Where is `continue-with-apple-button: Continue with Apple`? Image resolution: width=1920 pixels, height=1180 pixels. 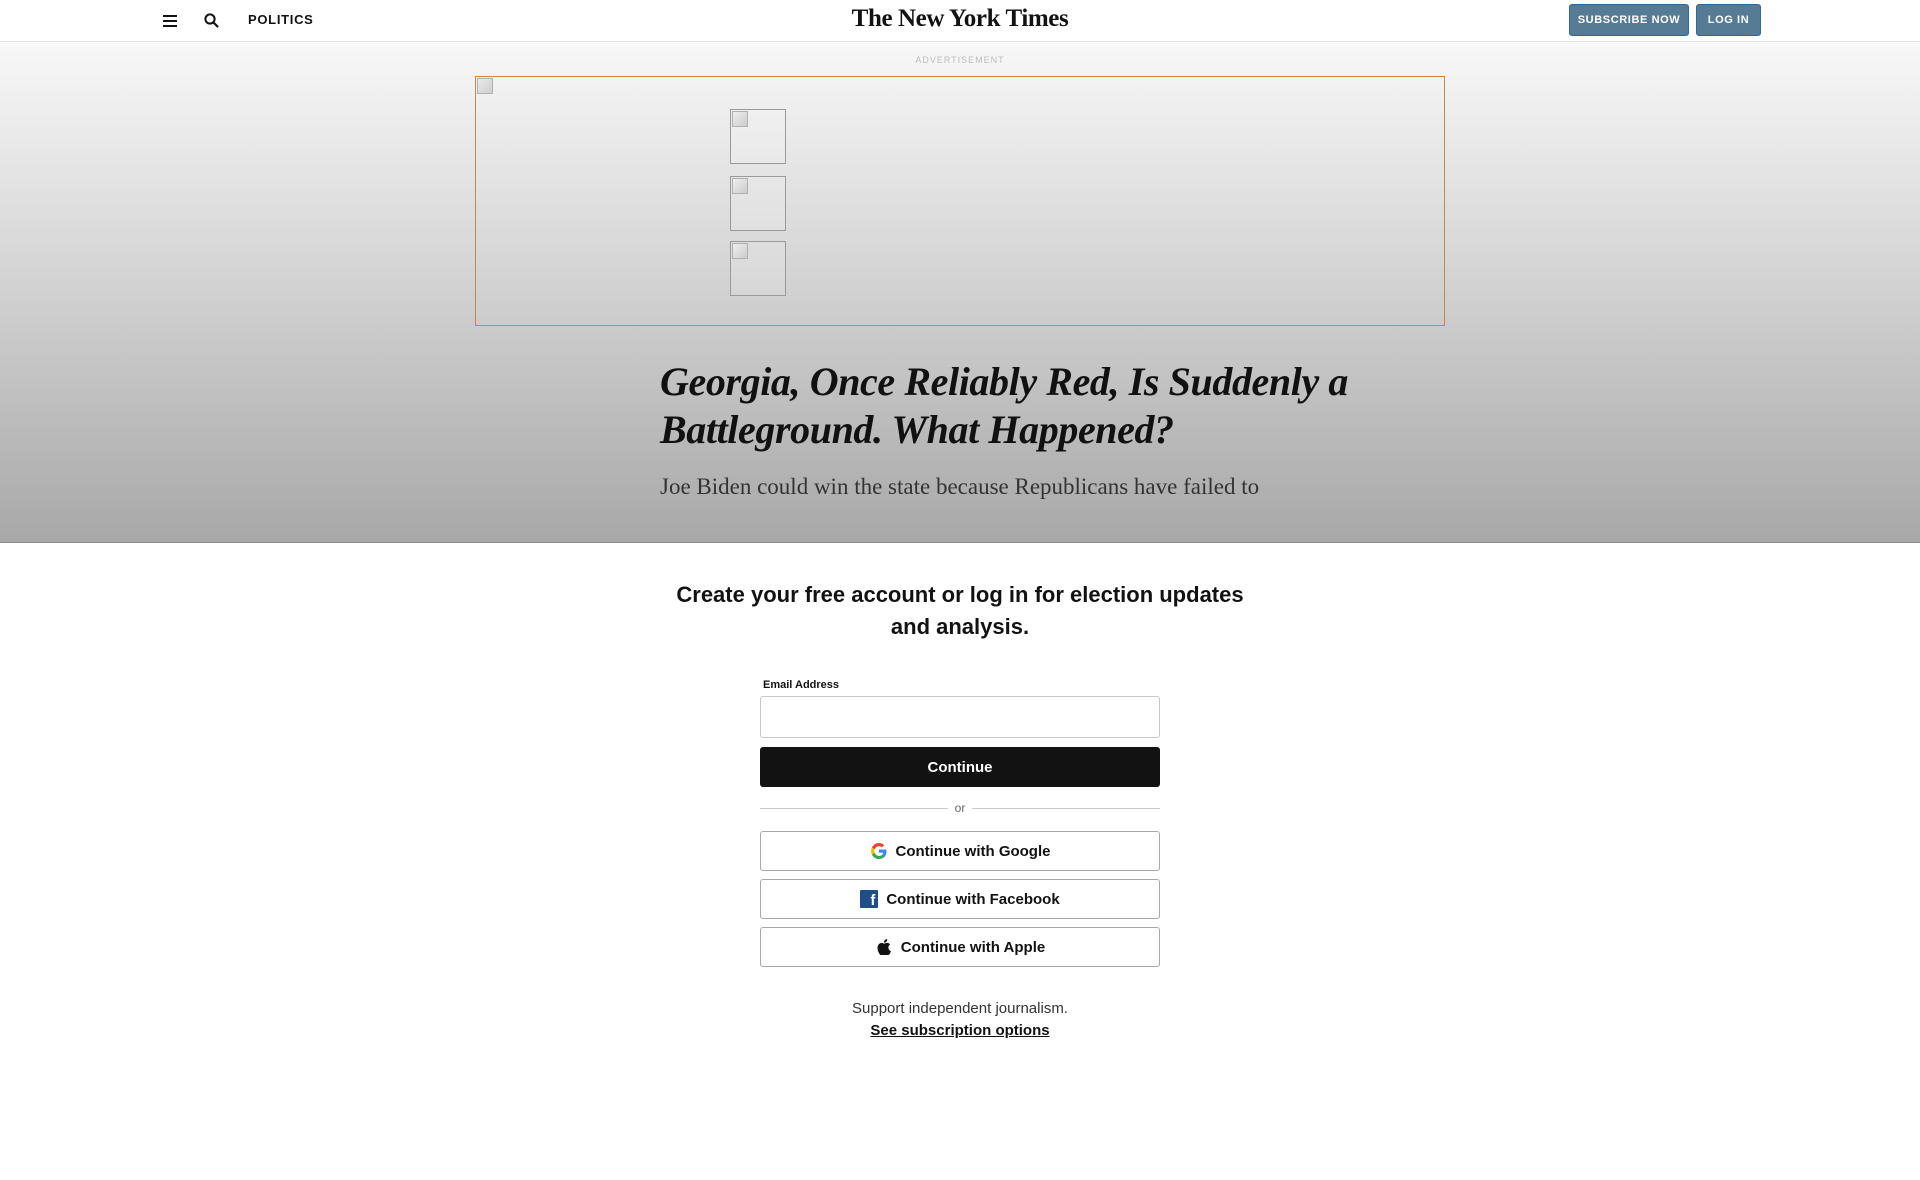
continue-with-apple-button: Continue with Apple is located at coordinates (960, 947).